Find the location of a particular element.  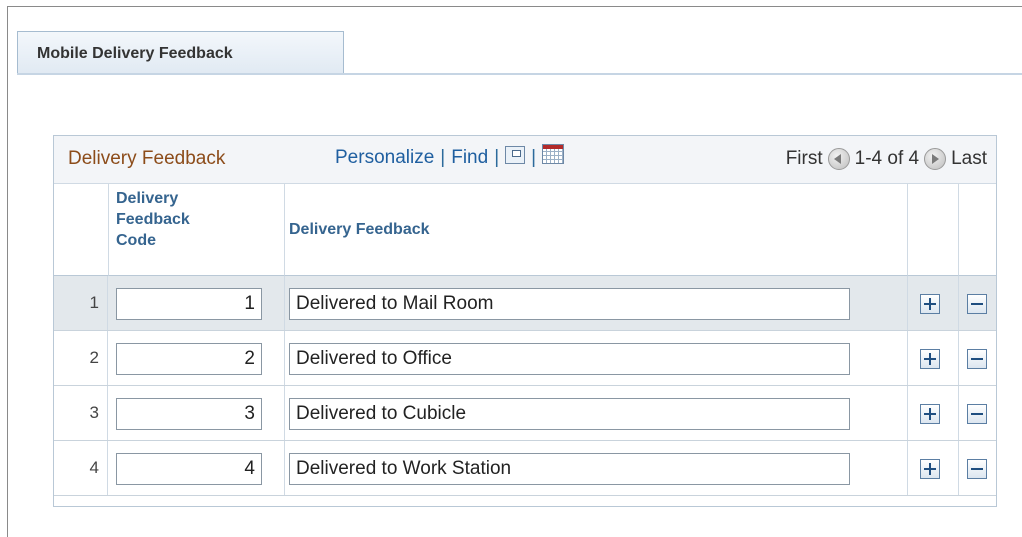

pager-last: Last is located at coordinates (969, 159).